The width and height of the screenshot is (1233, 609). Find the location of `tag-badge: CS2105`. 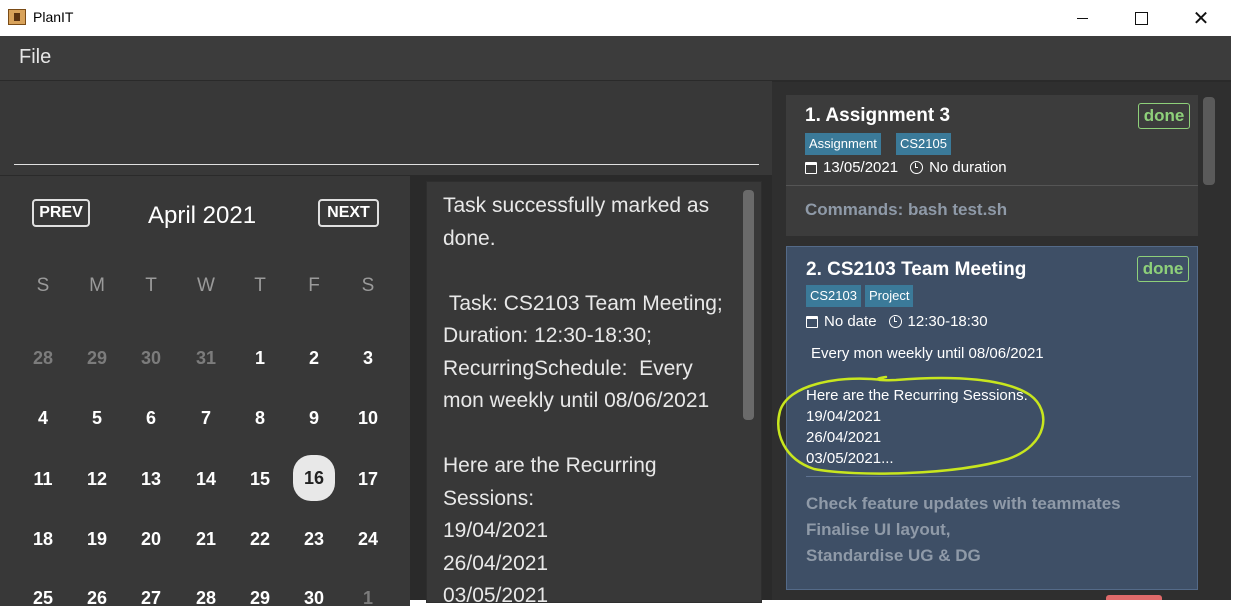

tag-badge: CS2105 is located at coordinates (923, 144).